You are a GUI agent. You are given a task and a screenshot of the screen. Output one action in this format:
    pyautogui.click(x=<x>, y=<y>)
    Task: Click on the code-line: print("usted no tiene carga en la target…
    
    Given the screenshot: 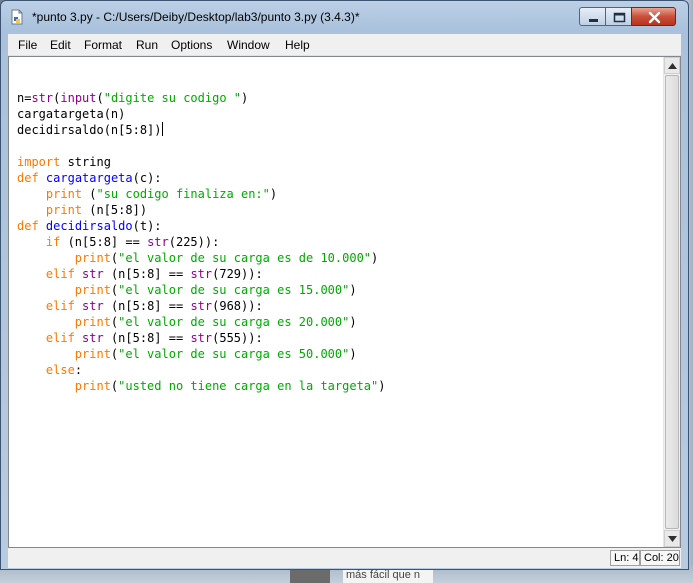 What is the action you would take?
    pyautogui.click(x=201, y=386)
    